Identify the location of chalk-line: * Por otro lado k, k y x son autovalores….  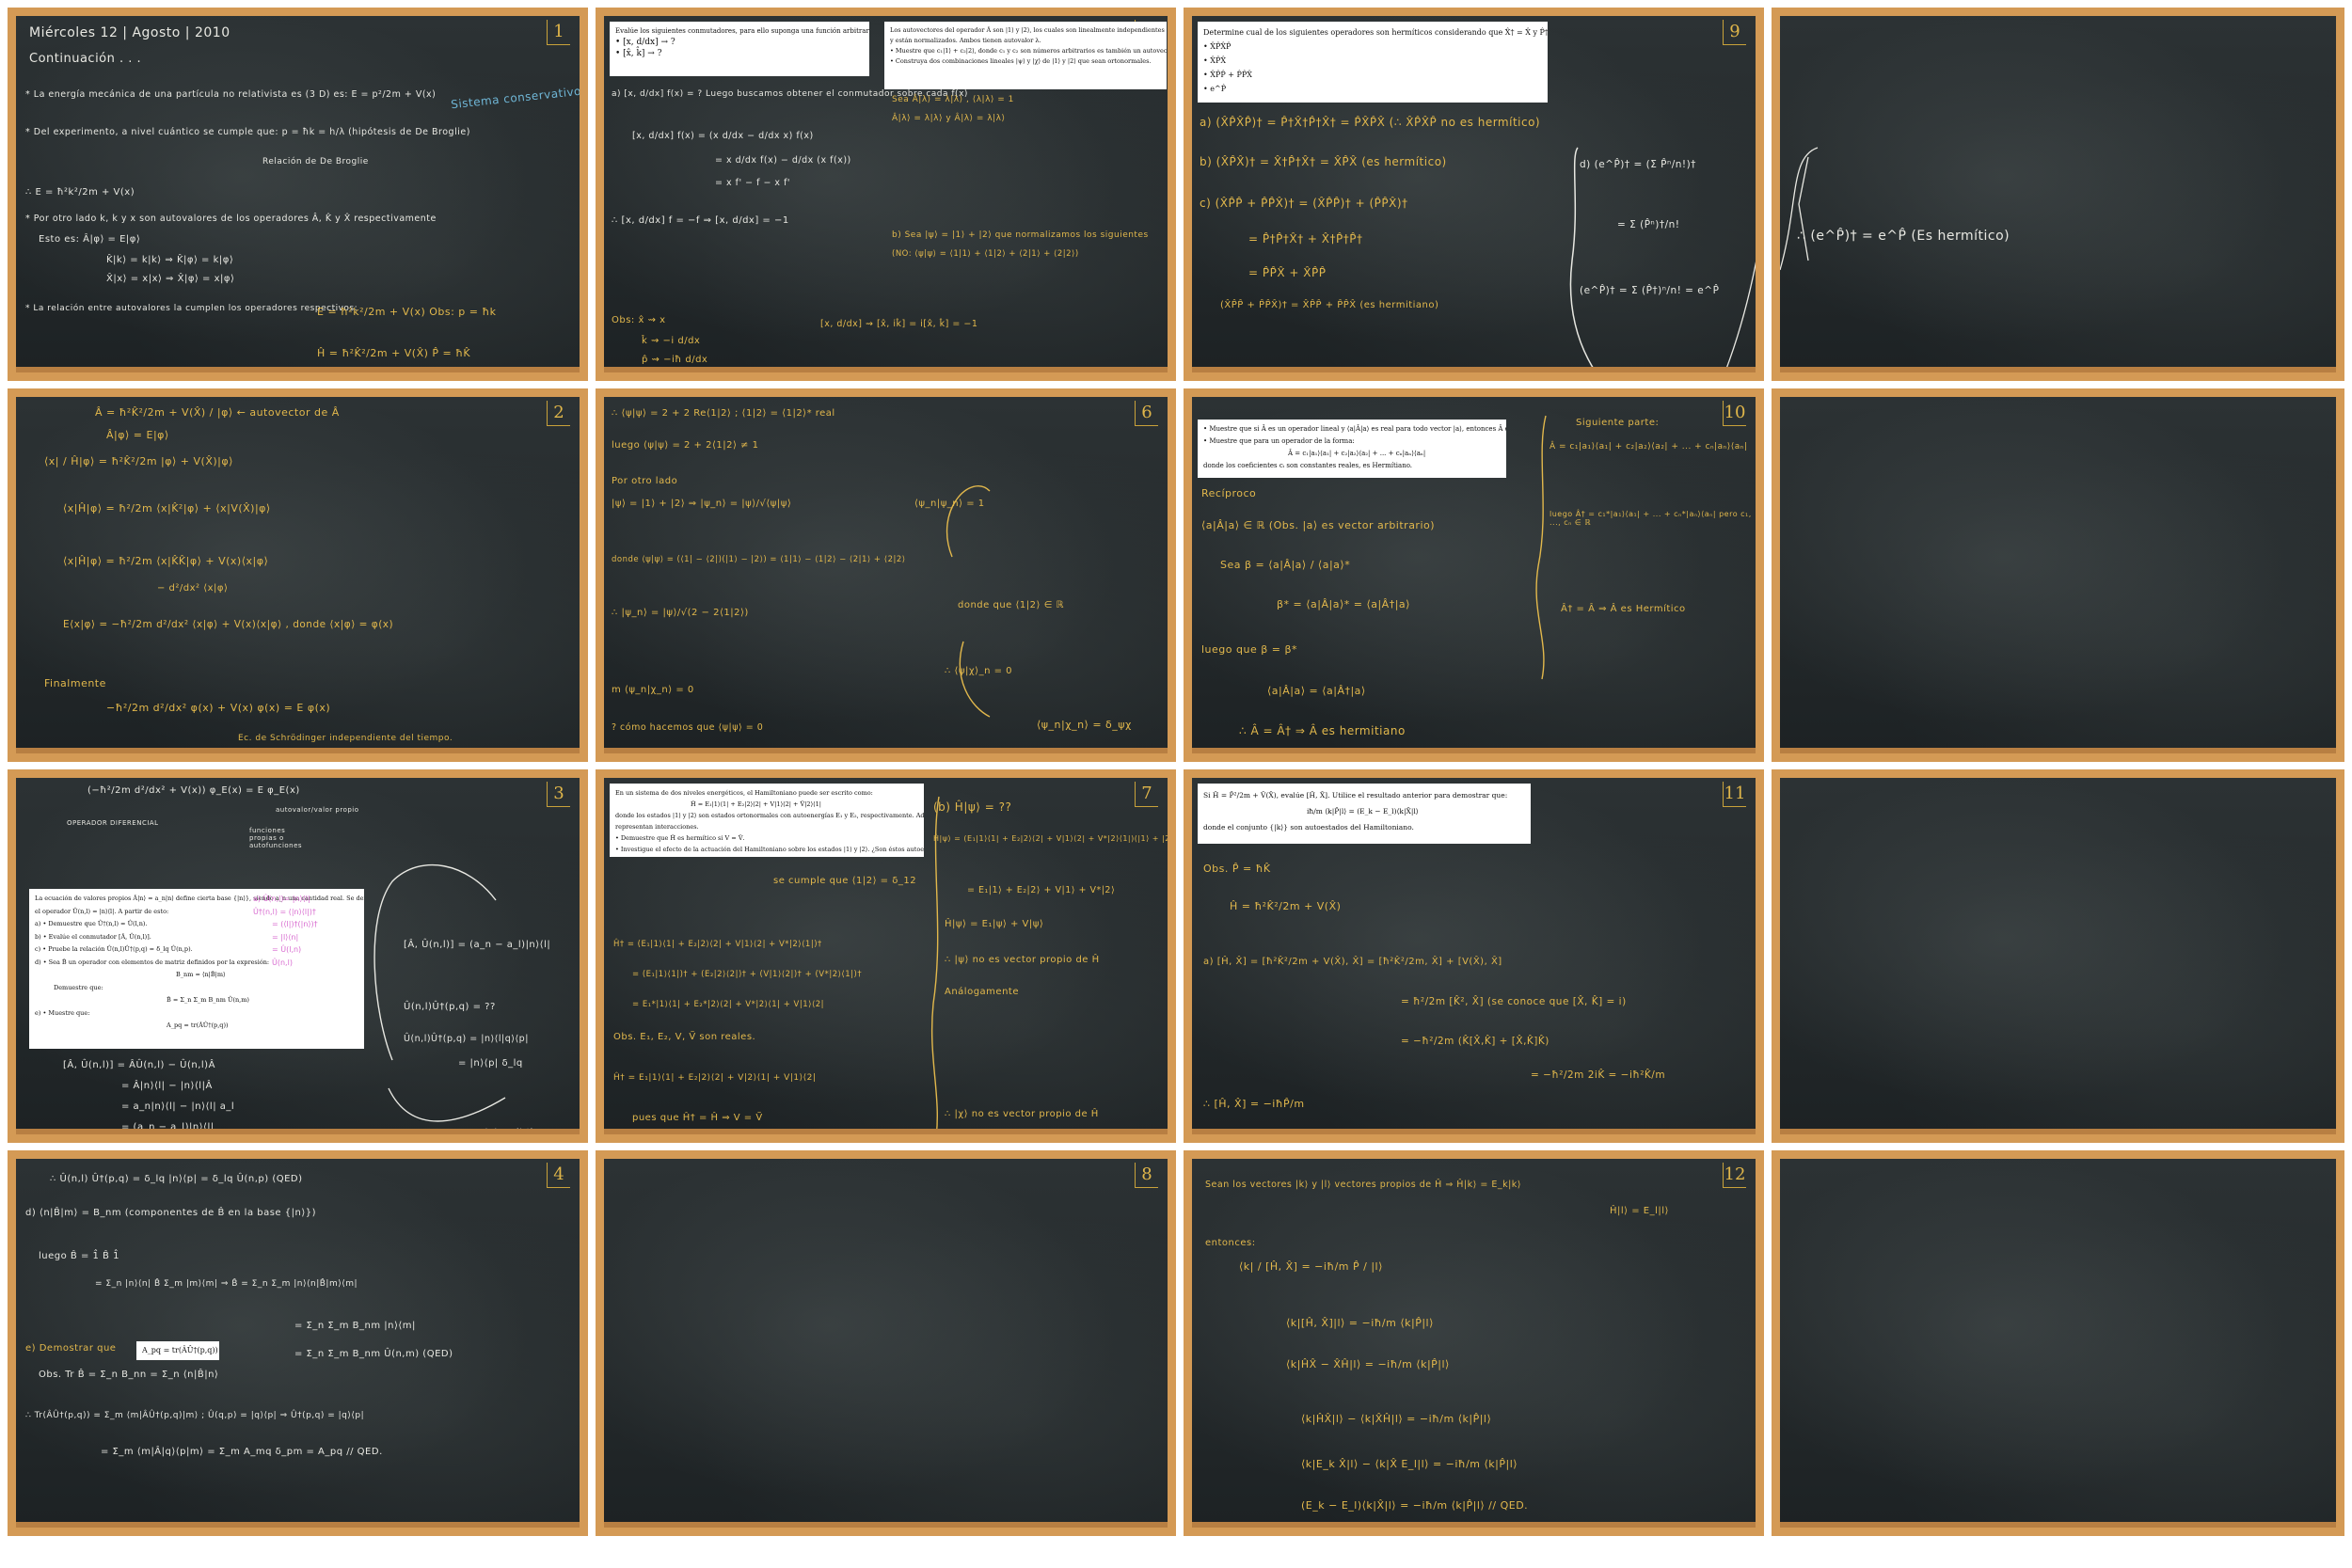
(231, 219).